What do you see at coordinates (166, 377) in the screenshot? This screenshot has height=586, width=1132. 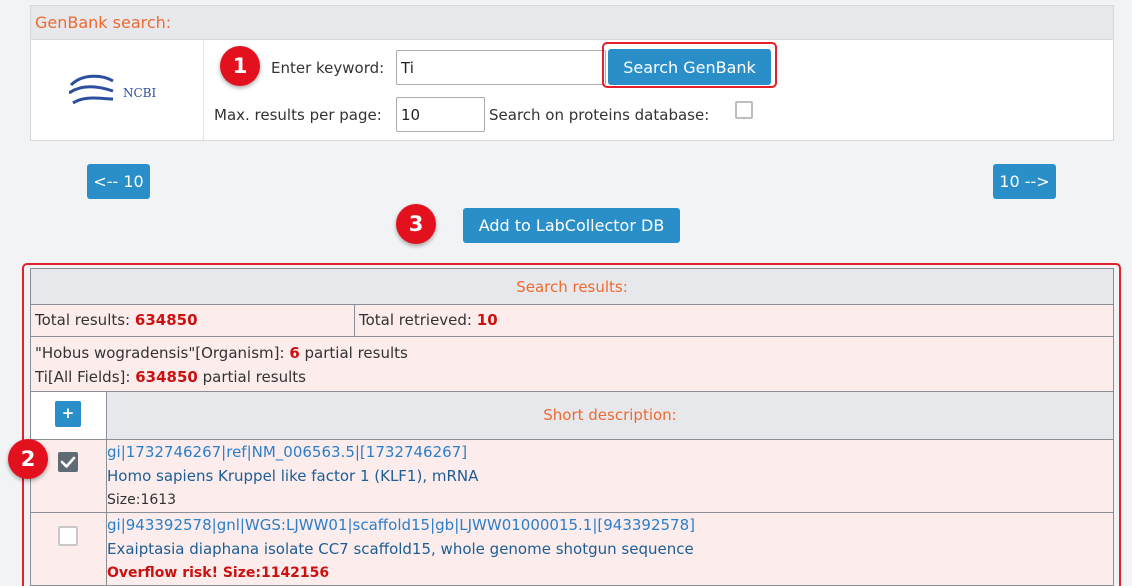 I see `partial-value: 634850` at bounding box center [166, 377].